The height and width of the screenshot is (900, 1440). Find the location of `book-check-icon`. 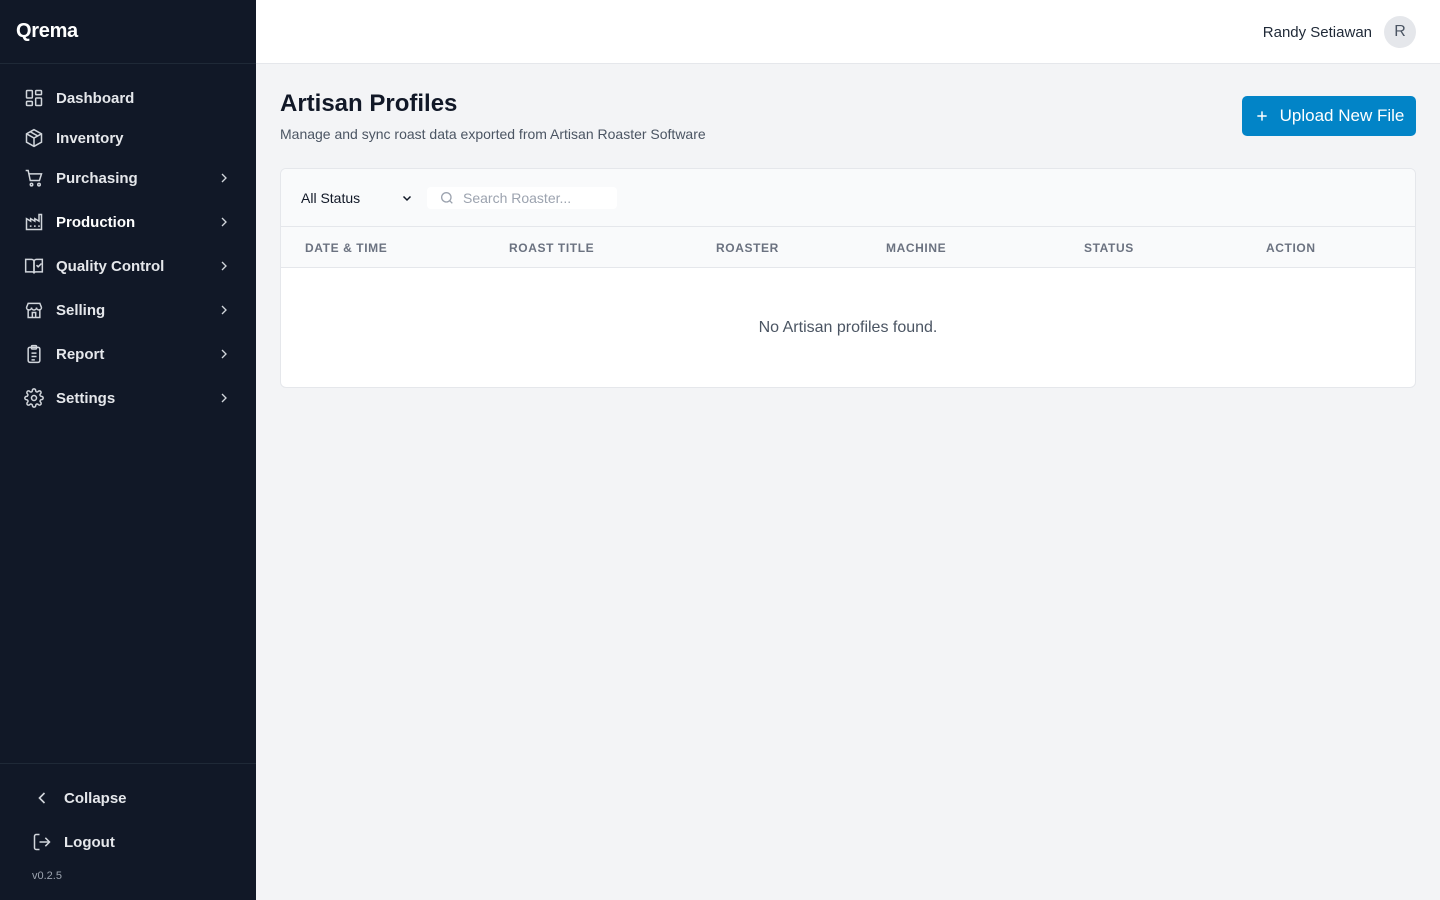

book-check-icon is located at coordinates (34, 266).